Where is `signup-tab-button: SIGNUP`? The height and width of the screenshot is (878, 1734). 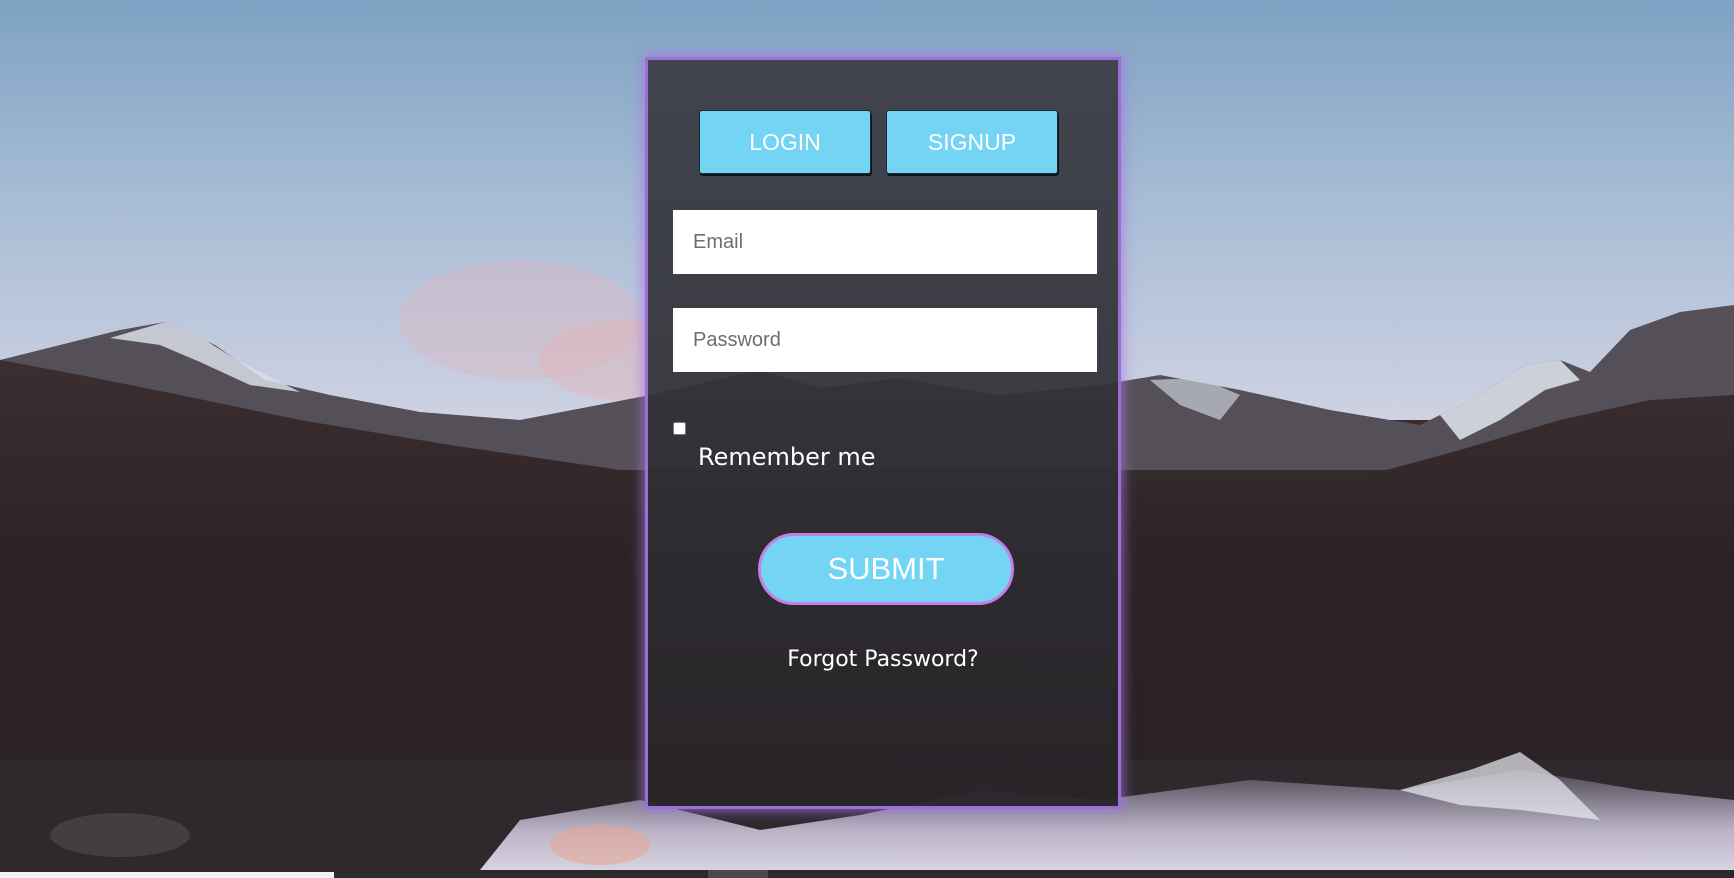 signup-tab-button: SIGNUP is located at coordinates (972, 142).